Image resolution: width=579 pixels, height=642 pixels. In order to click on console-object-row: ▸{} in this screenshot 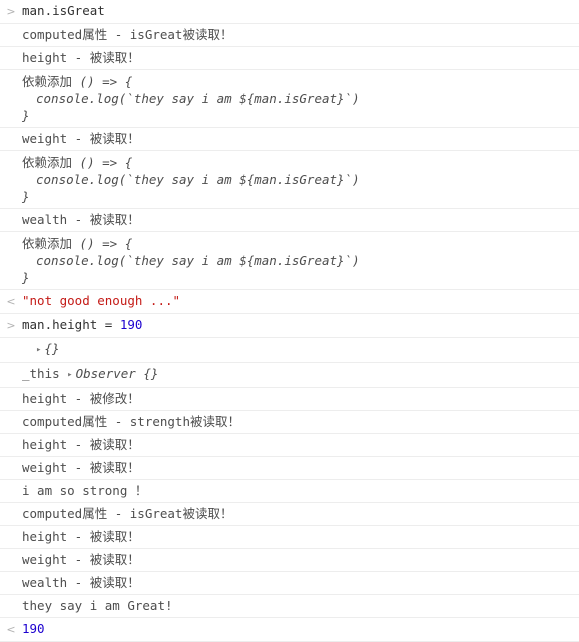, I will do `click(289, 350)`.